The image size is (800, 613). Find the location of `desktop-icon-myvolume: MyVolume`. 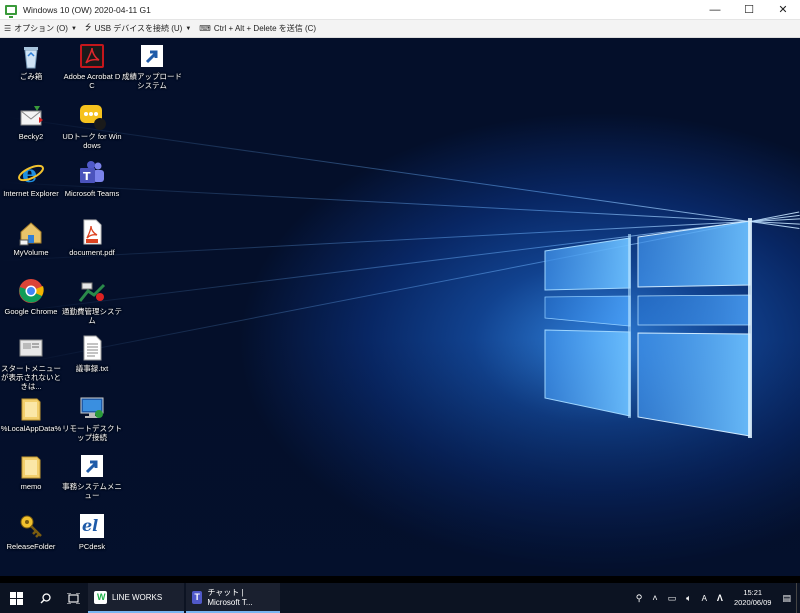

desktop-icon-myvolume: MyVolume is located at coordinates (31, 237).